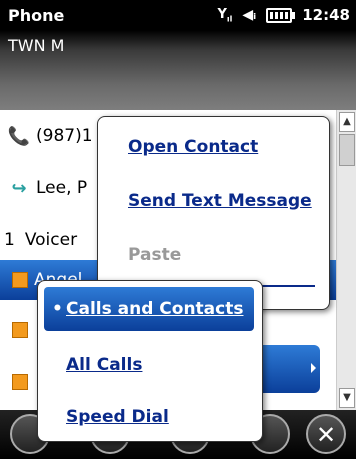 The width and height of the screenshot is (356, 459). I want to click on menu-item-calls-and-contacts: Calls and Contacts, so click(154, 309).